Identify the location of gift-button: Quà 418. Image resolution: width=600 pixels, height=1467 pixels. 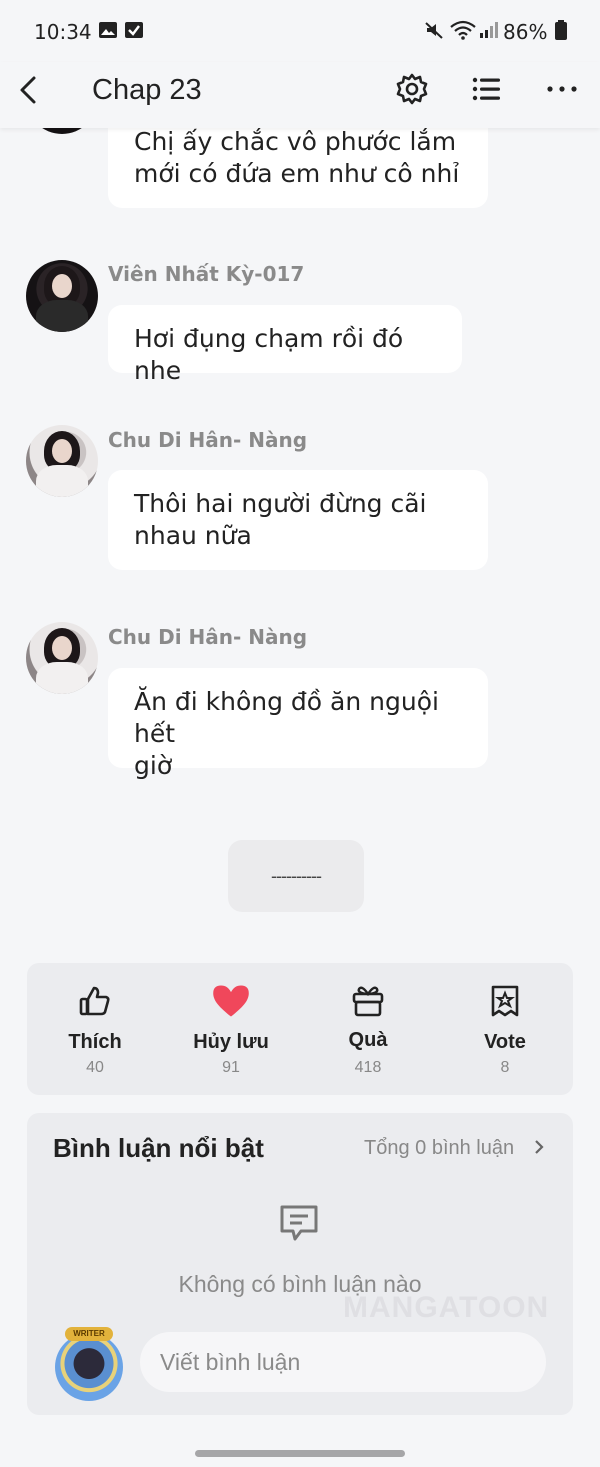
(368, 1029).